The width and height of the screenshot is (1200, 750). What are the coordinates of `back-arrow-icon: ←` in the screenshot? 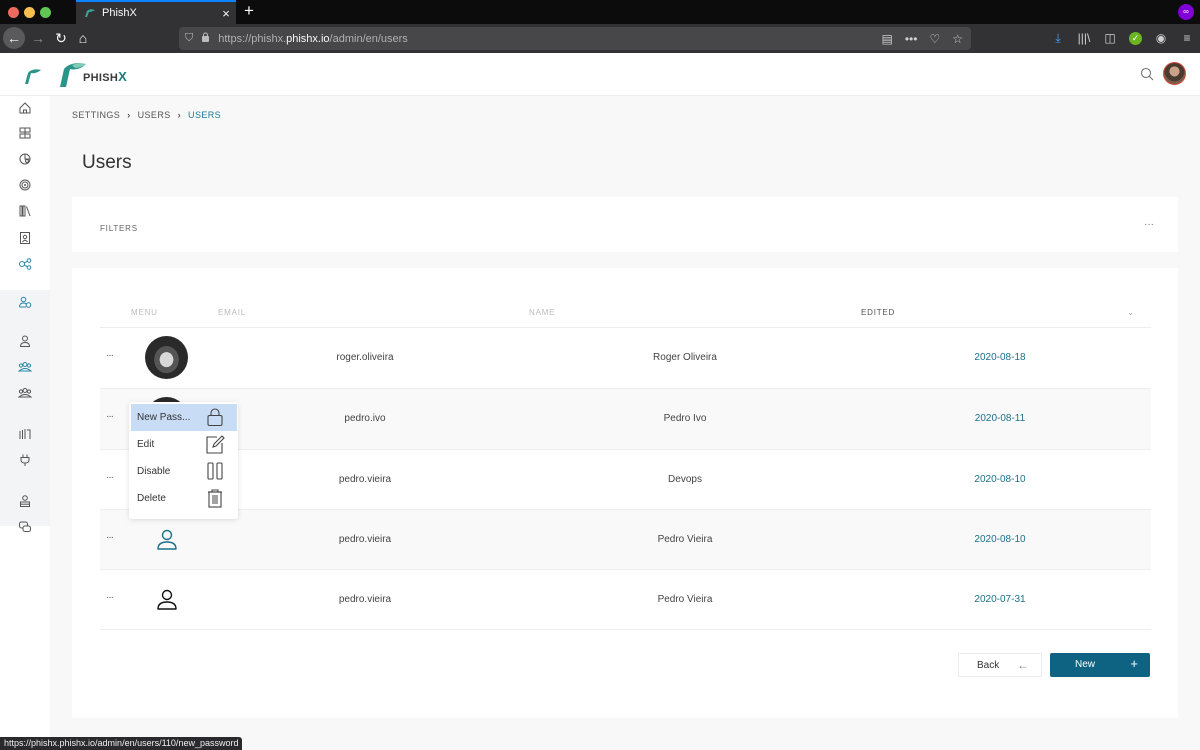 It's located at (14, 38).